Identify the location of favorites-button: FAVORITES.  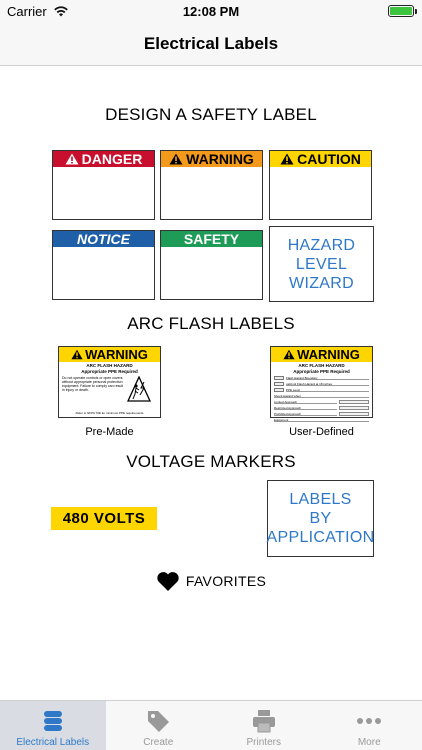
(211, 581).